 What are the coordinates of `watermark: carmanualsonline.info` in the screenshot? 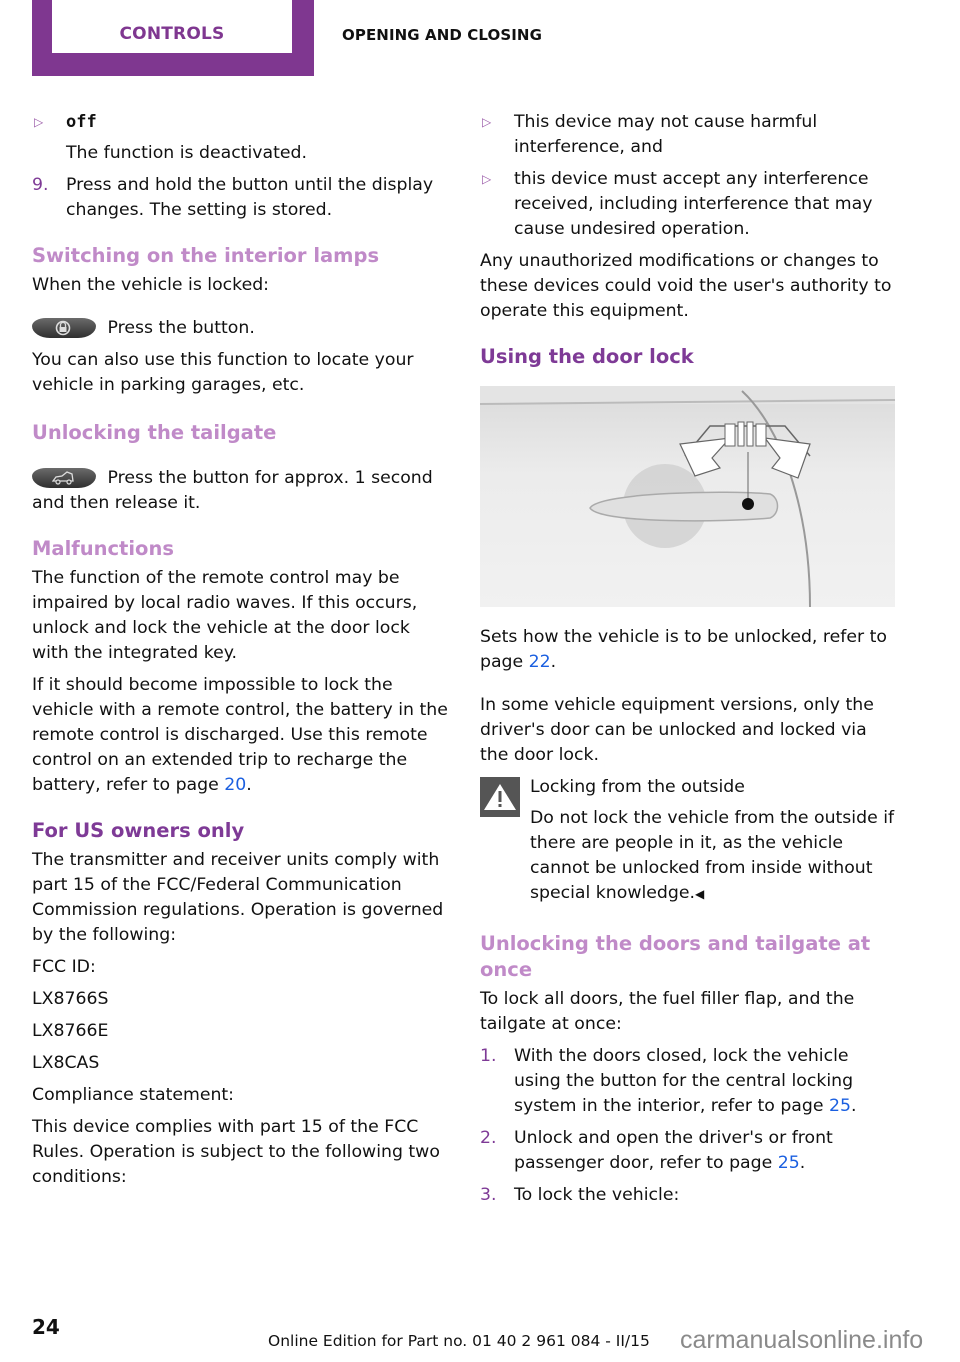 It's located at (802, 1340).